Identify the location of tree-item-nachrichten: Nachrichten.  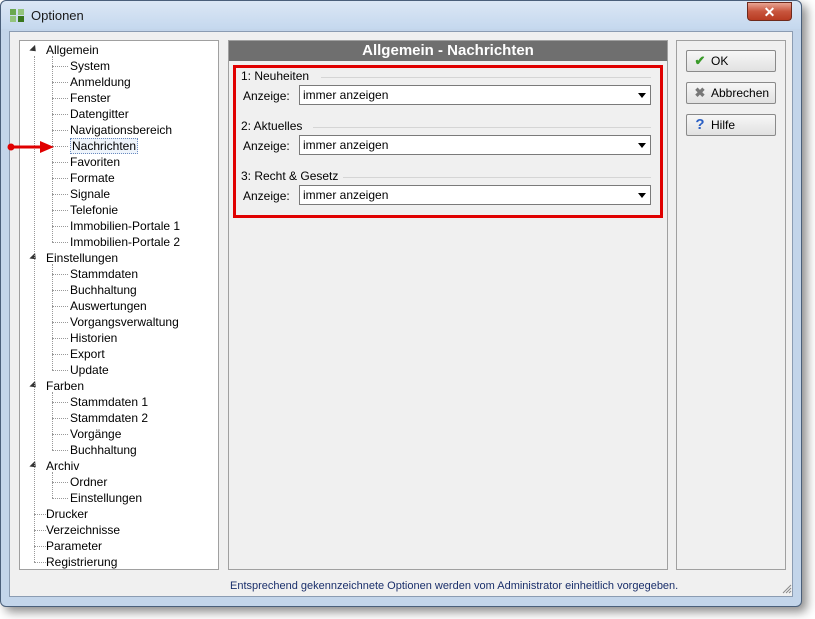
(104, 146).